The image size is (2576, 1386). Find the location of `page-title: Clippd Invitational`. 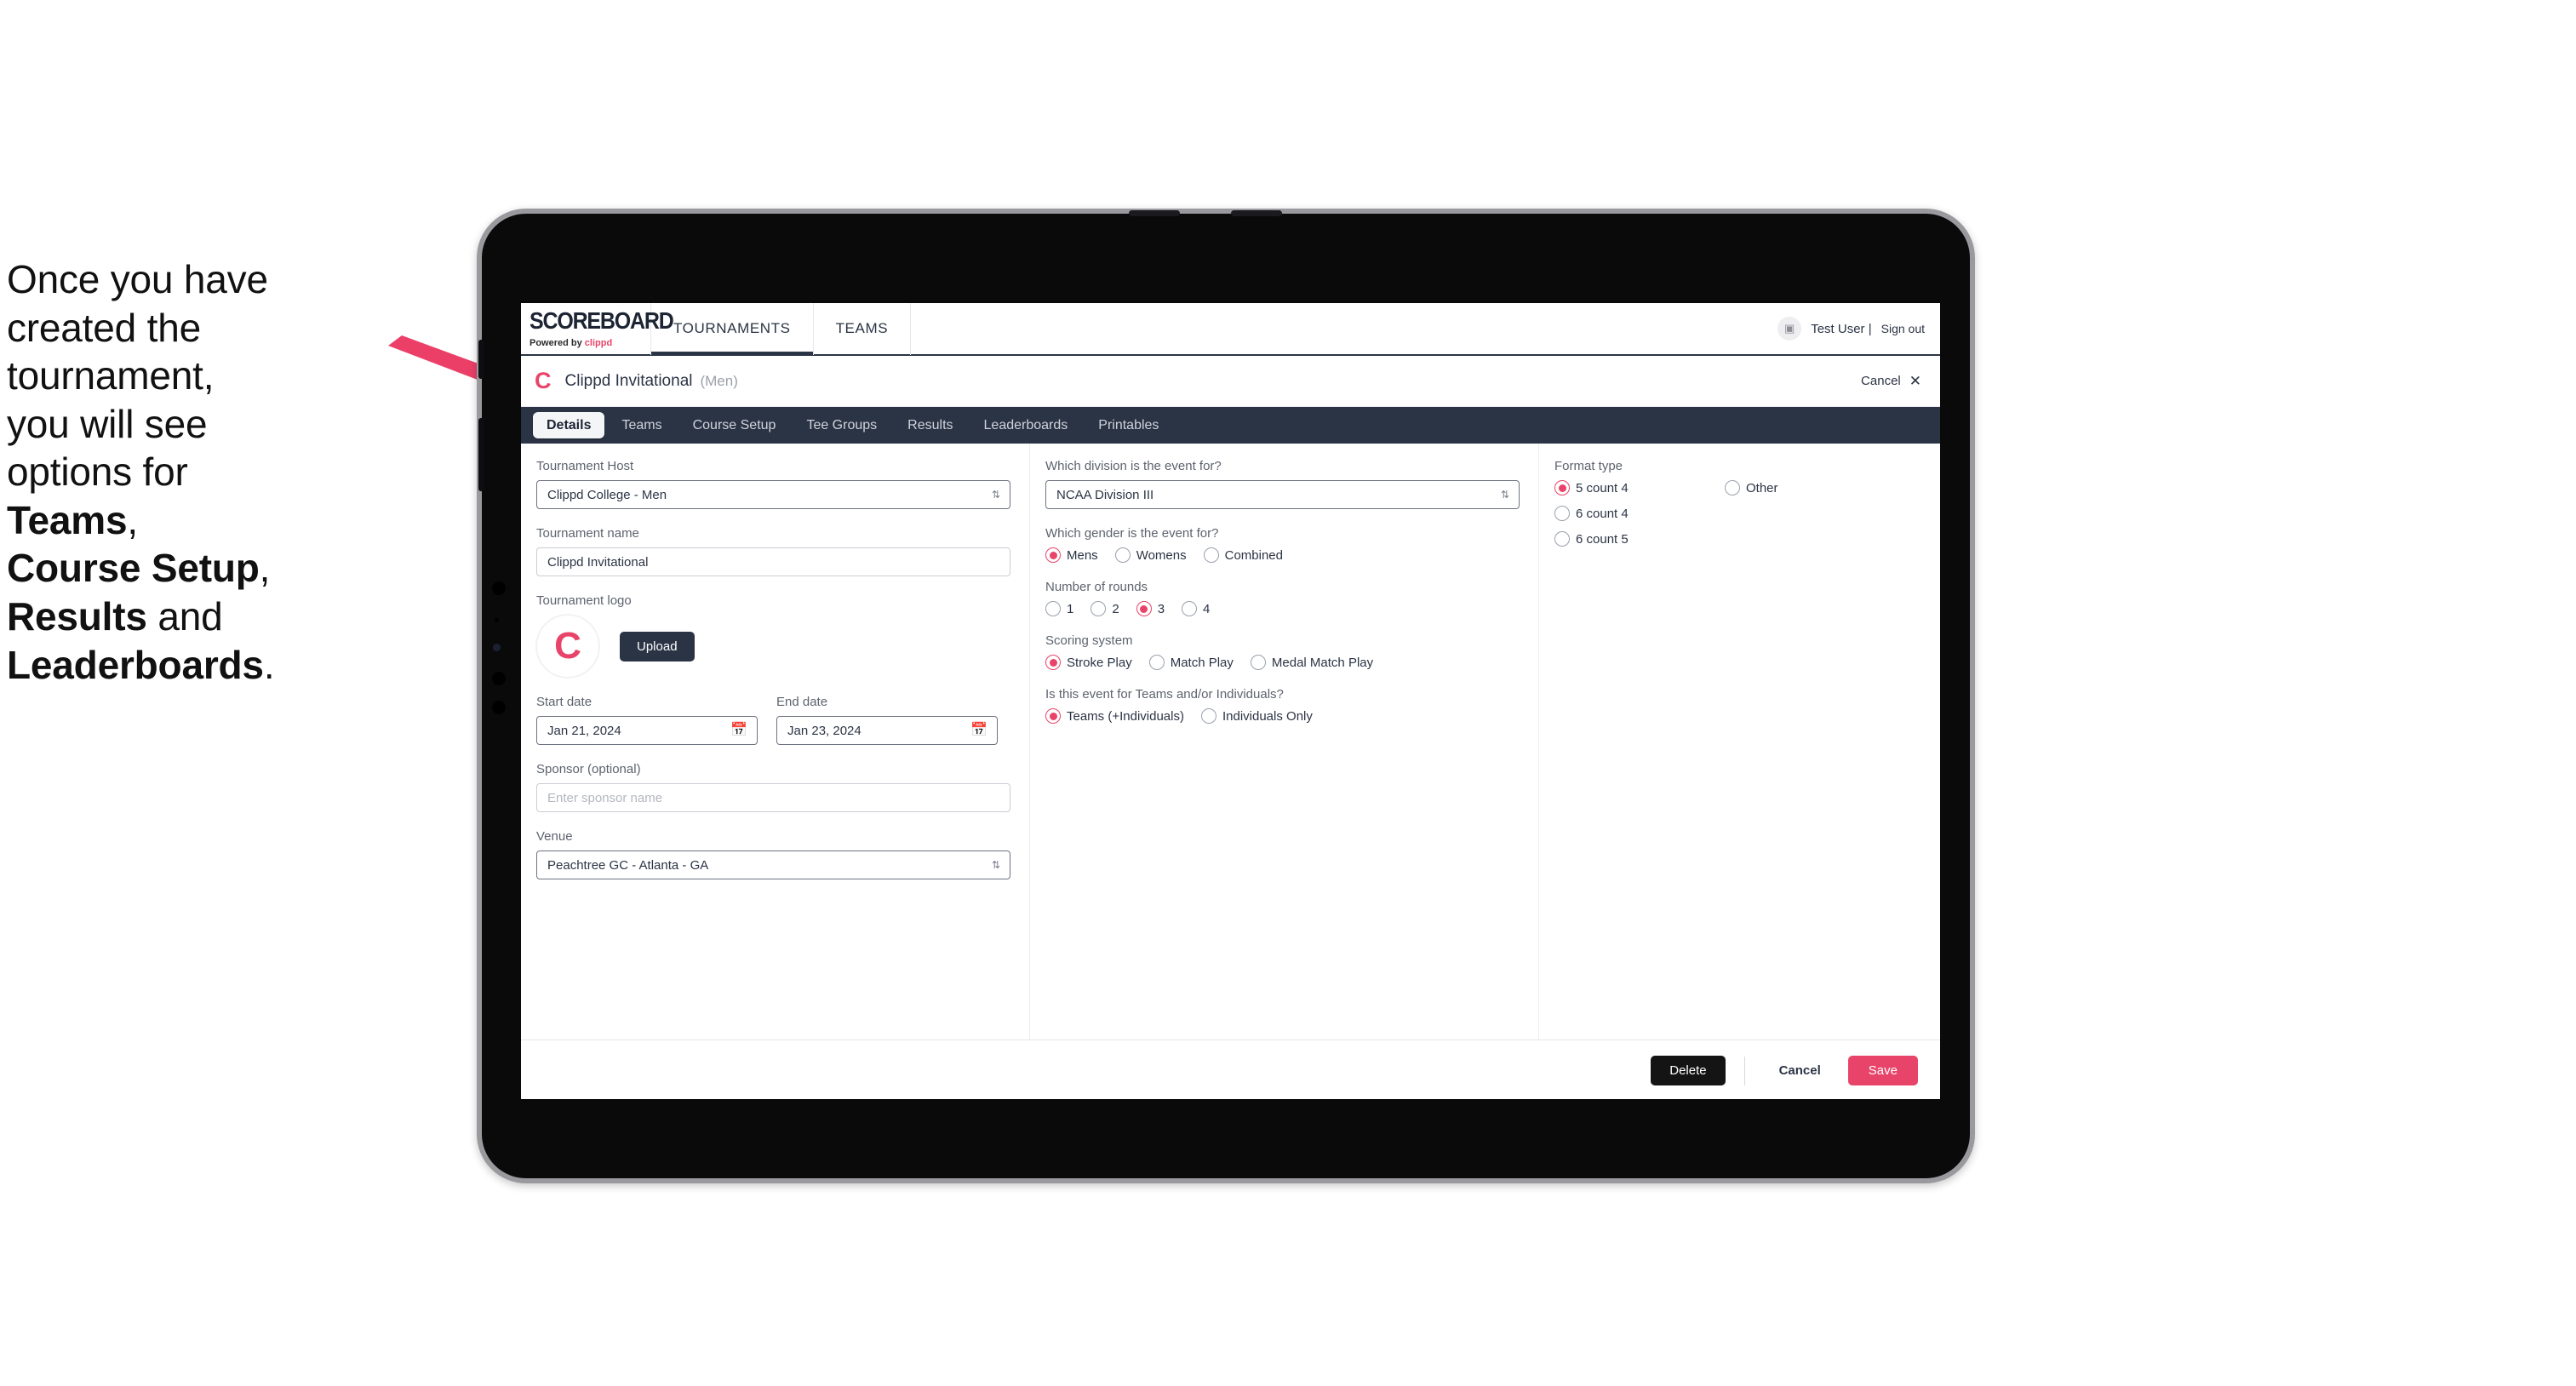

page-title: Clippd Invitational is located at coordinates (629, 380).